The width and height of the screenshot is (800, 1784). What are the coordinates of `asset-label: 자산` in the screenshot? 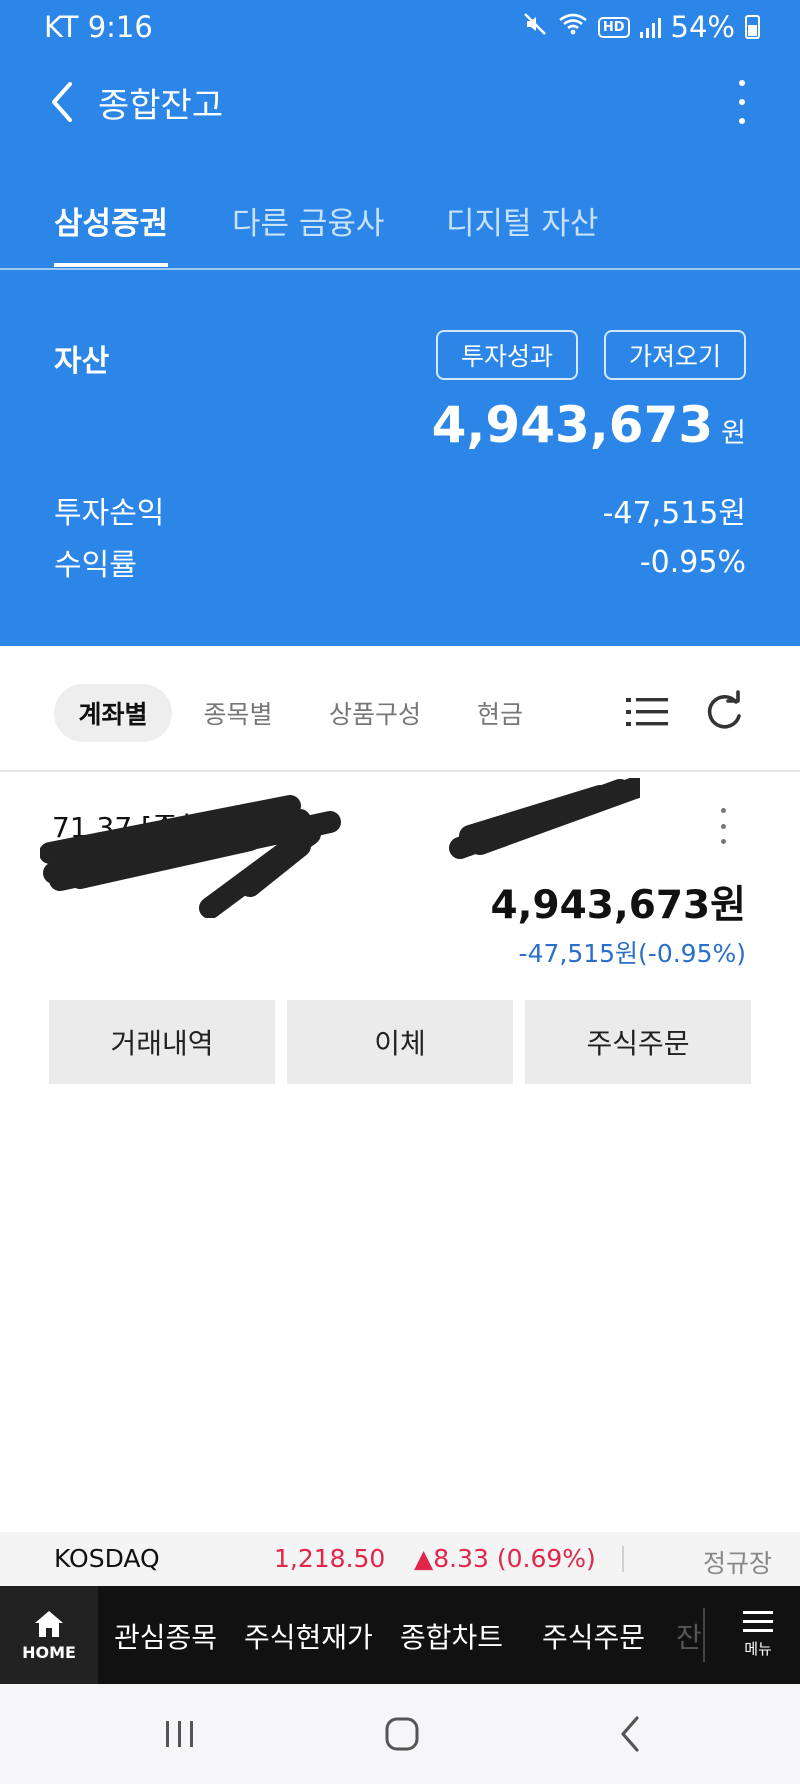 It's located at (82, 361).